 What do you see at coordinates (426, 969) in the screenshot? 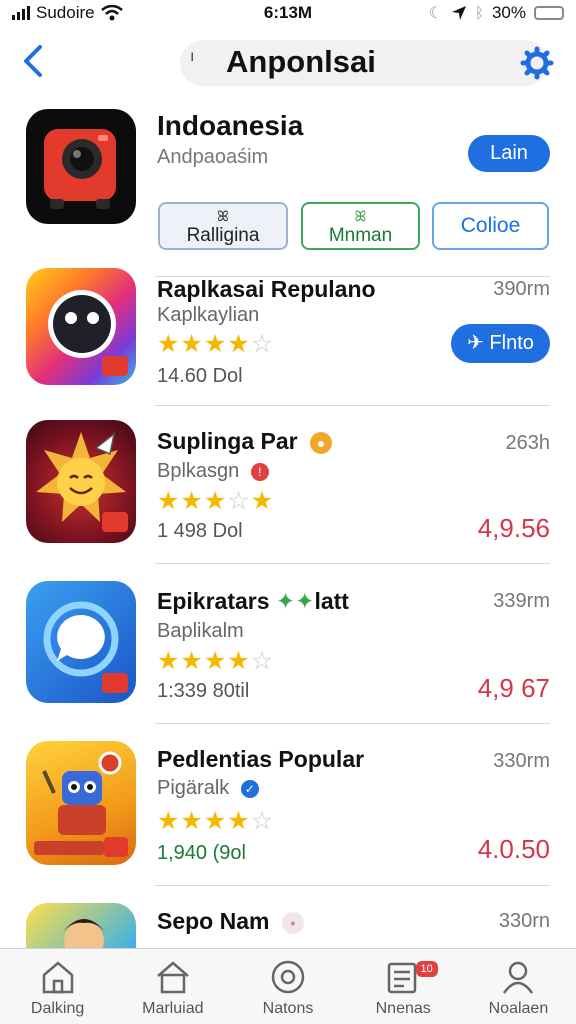
I see `notification-badge: 10` at bounding box center [426, 969].